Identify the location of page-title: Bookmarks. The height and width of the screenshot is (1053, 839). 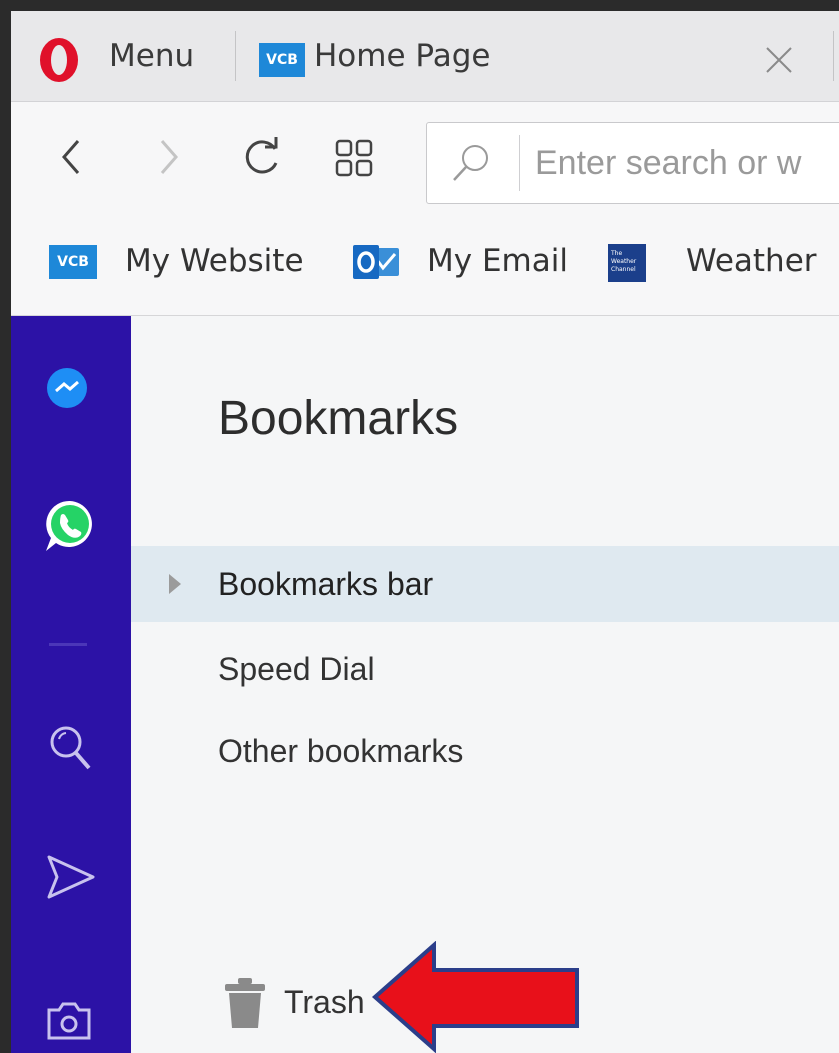
(338, 418).